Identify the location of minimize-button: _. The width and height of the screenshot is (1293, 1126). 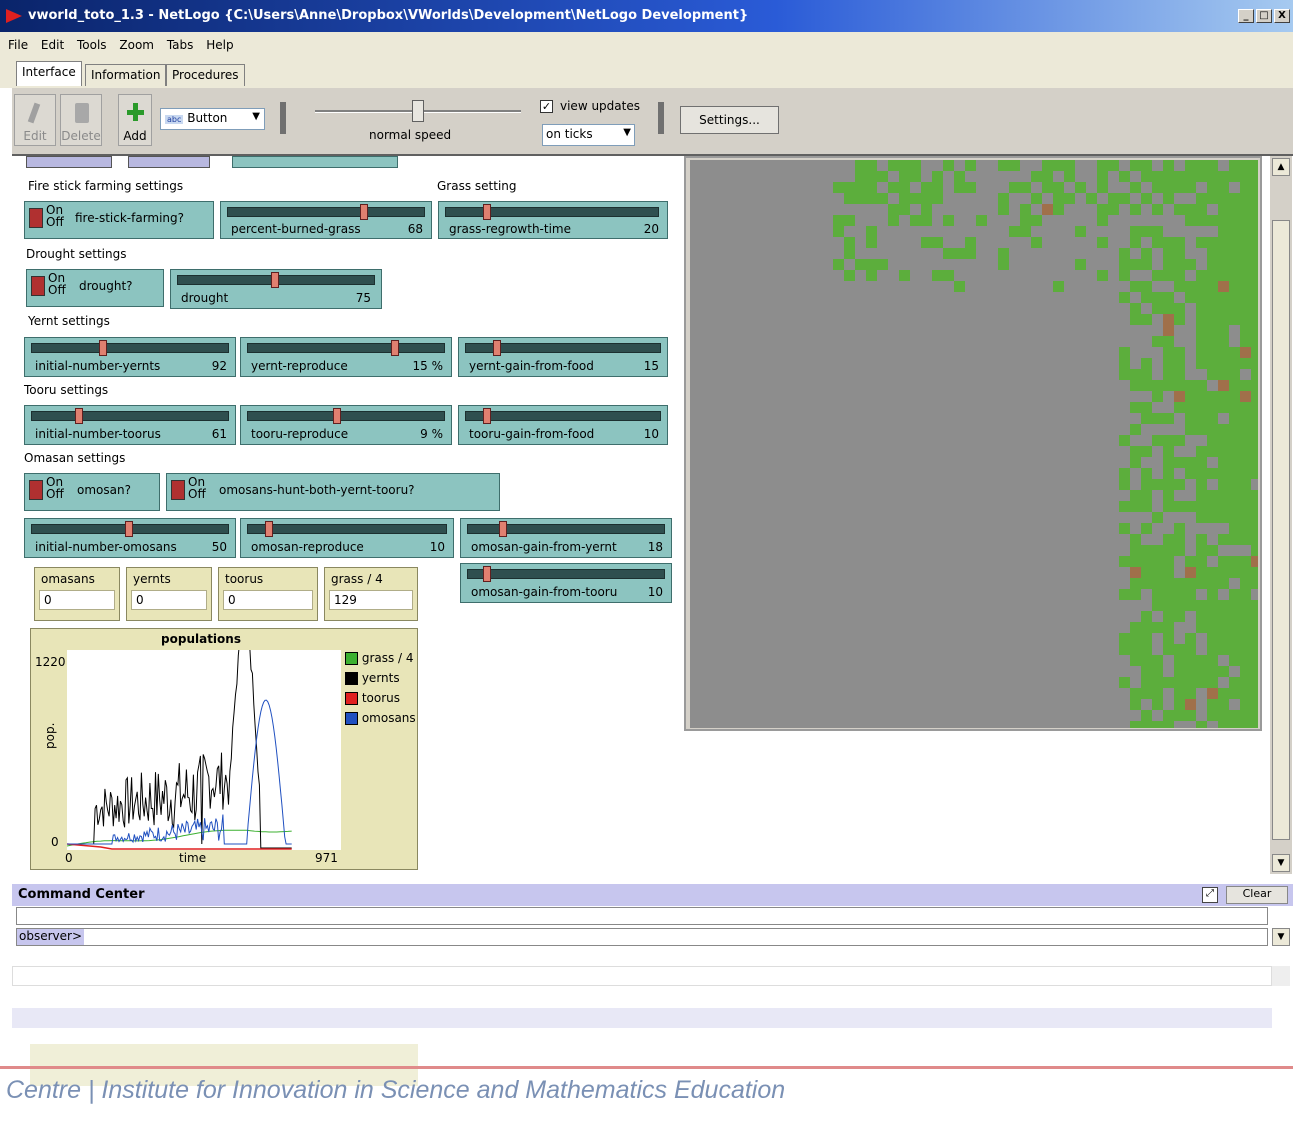
(1246, 16).